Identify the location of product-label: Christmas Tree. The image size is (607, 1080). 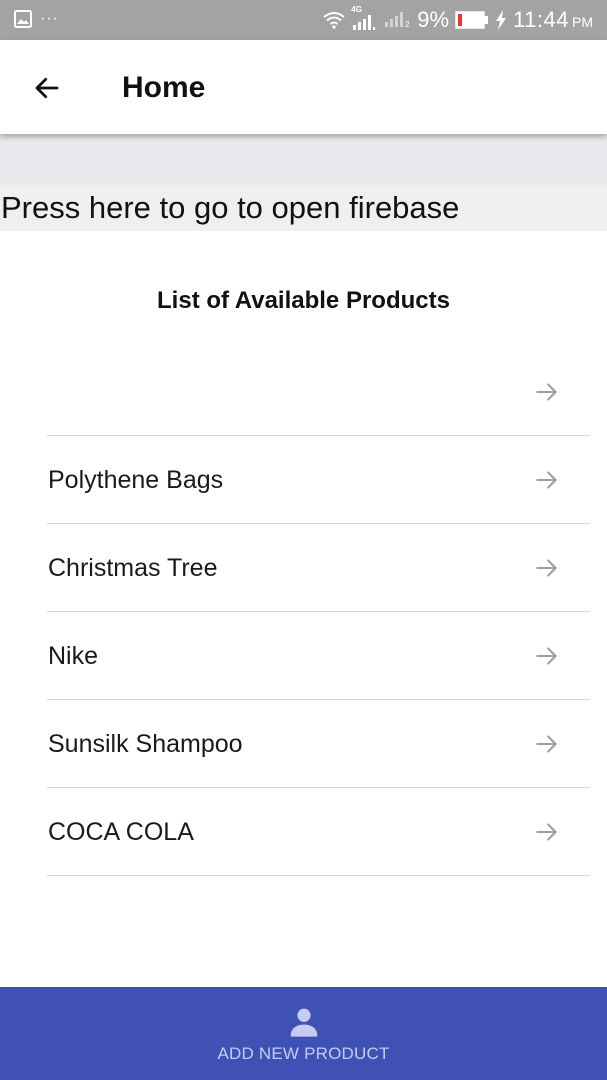
(133, 567).